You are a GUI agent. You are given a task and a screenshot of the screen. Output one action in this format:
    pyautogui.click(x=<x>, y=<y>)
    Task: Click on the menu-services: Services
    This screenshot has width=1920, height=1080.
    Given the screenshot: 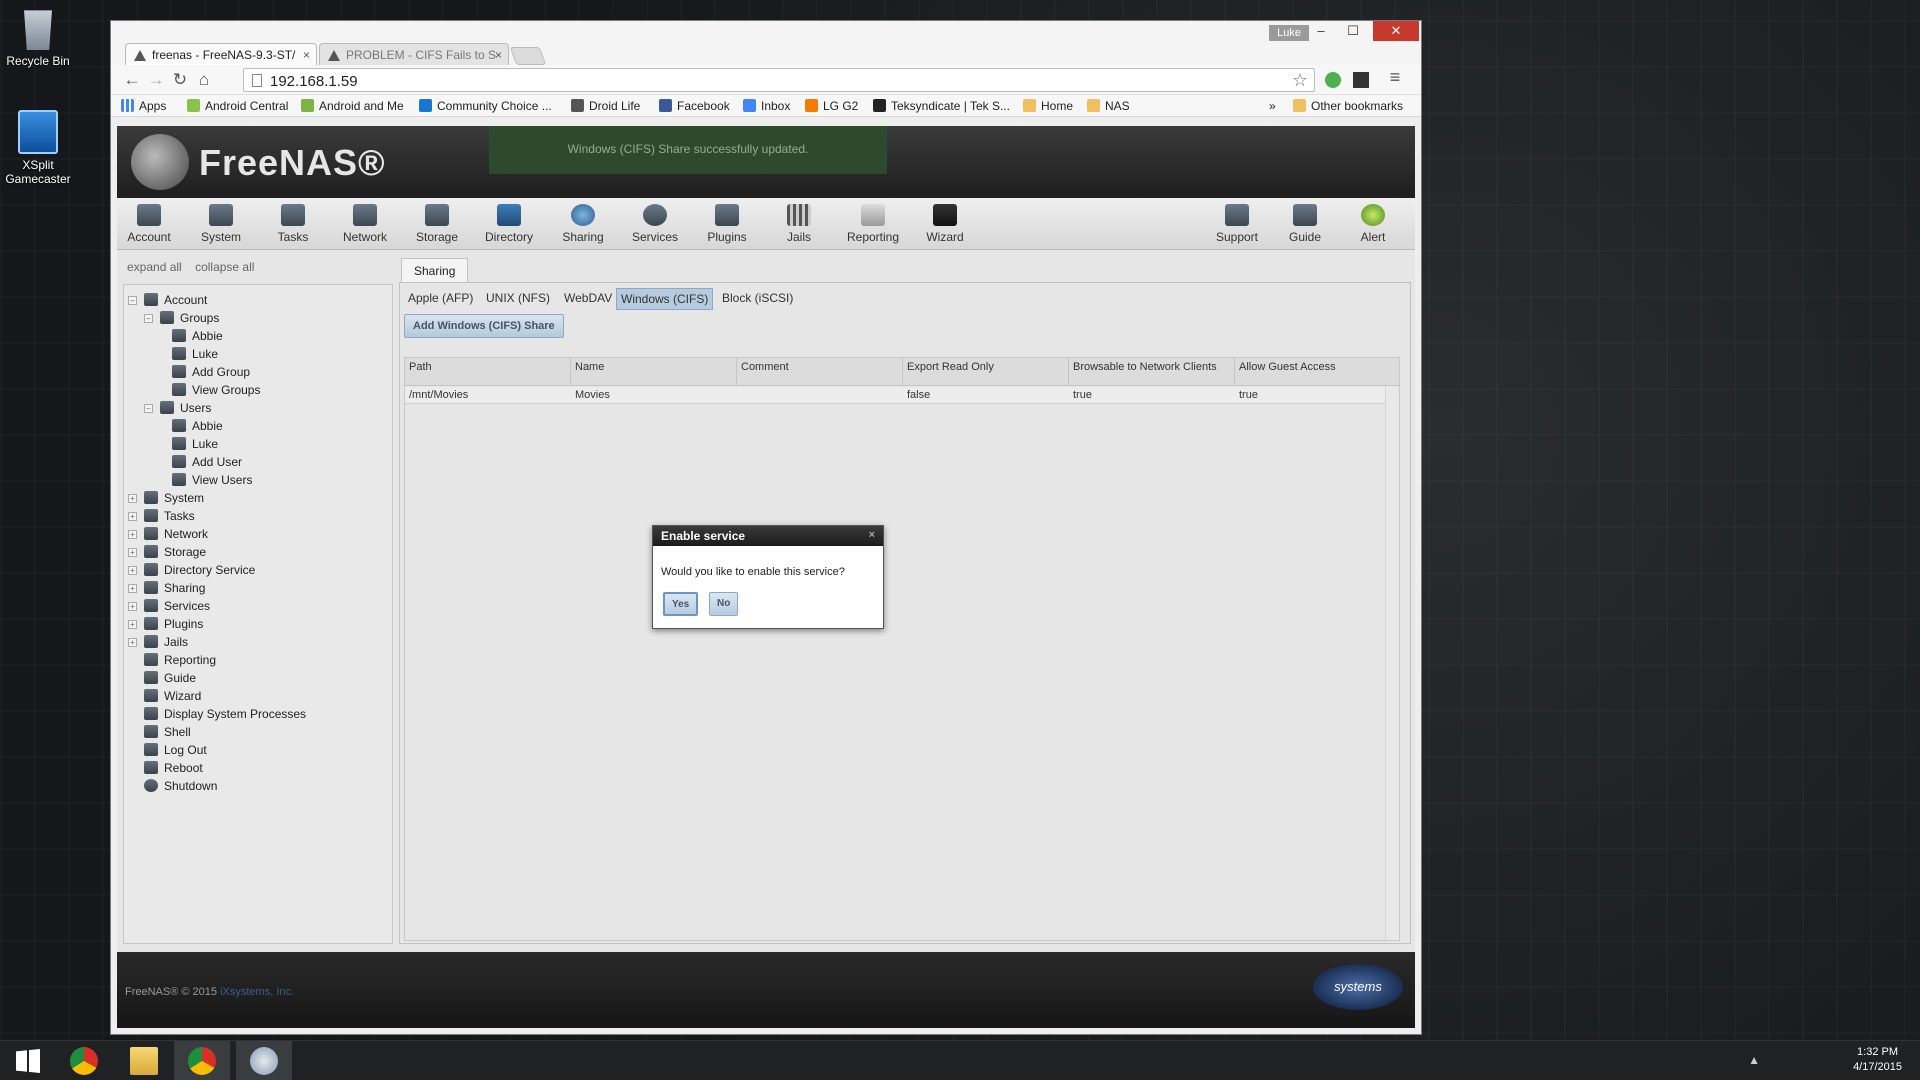 What is the action you would take?
    pyautogui.click(x=655, y=224)
    